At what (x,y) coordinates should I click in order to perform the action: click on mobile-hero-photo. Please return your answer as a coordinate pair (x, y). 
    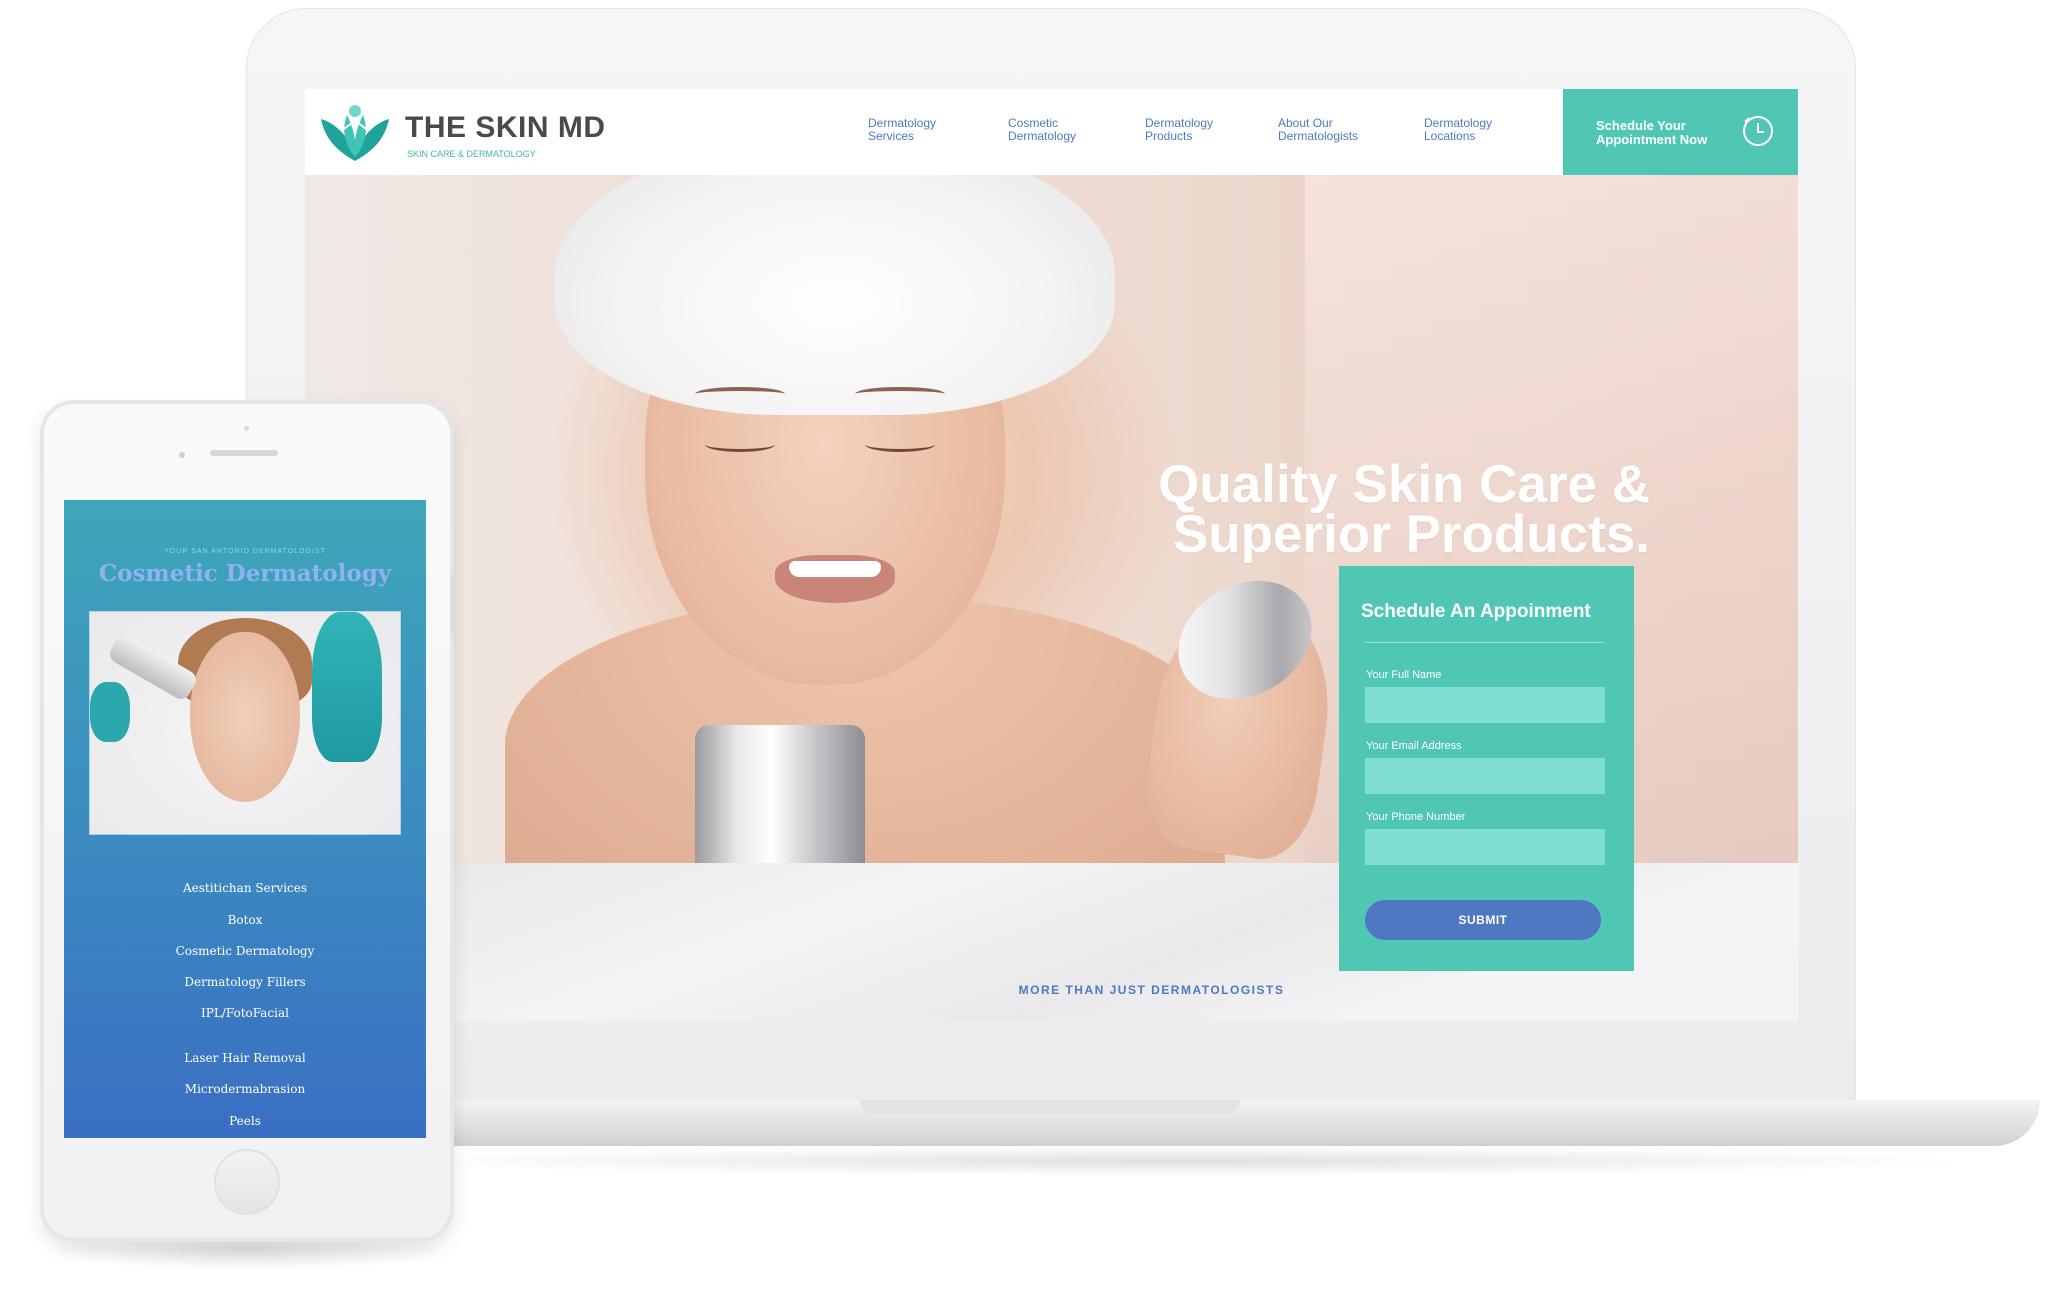
    Looking at the image, I should click on (245, 723).